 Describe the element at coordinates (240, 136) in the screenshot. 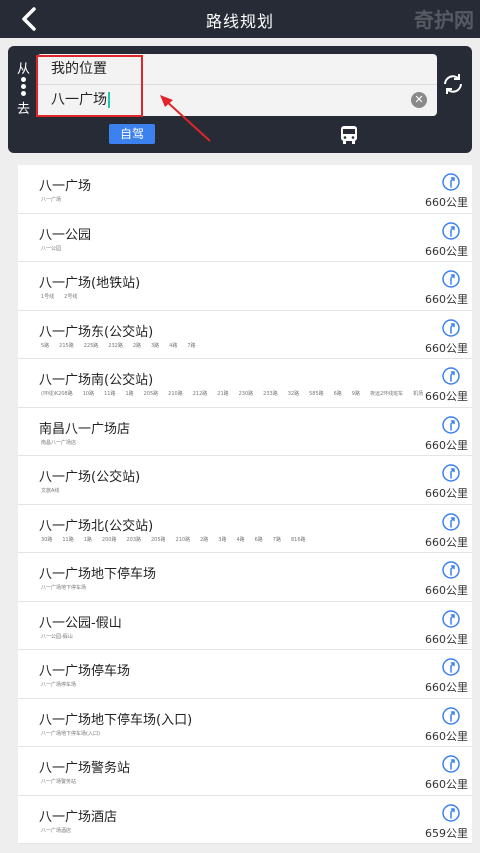

I see `travel-mode-tabs: 自驾` at that location.